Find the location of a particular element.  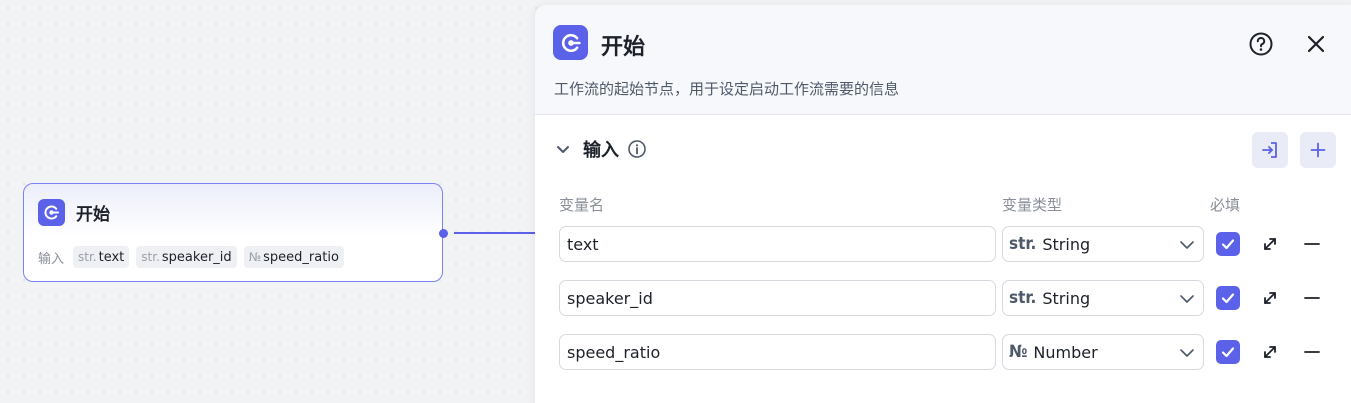

panel-title: 开始 is located at coordinates (623, 47).